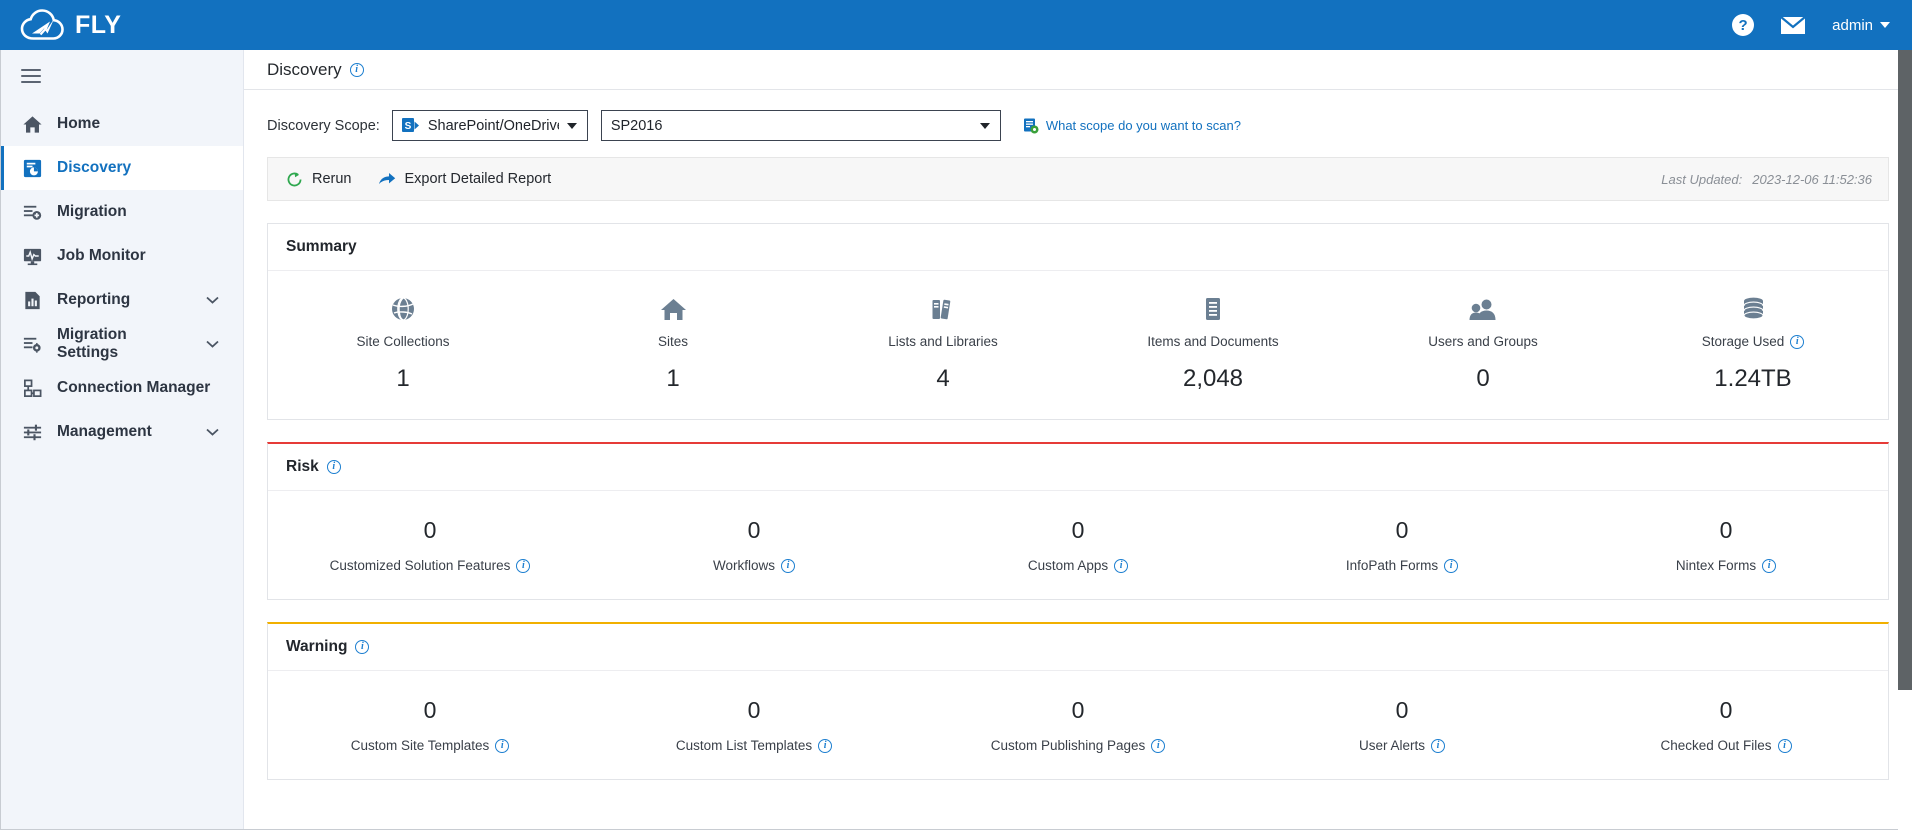 Image resolution: width=1912 pixels, height=830 pixels. I want to click on sidebar-item-connection-manager: Connection Manager, so click(121, 388).